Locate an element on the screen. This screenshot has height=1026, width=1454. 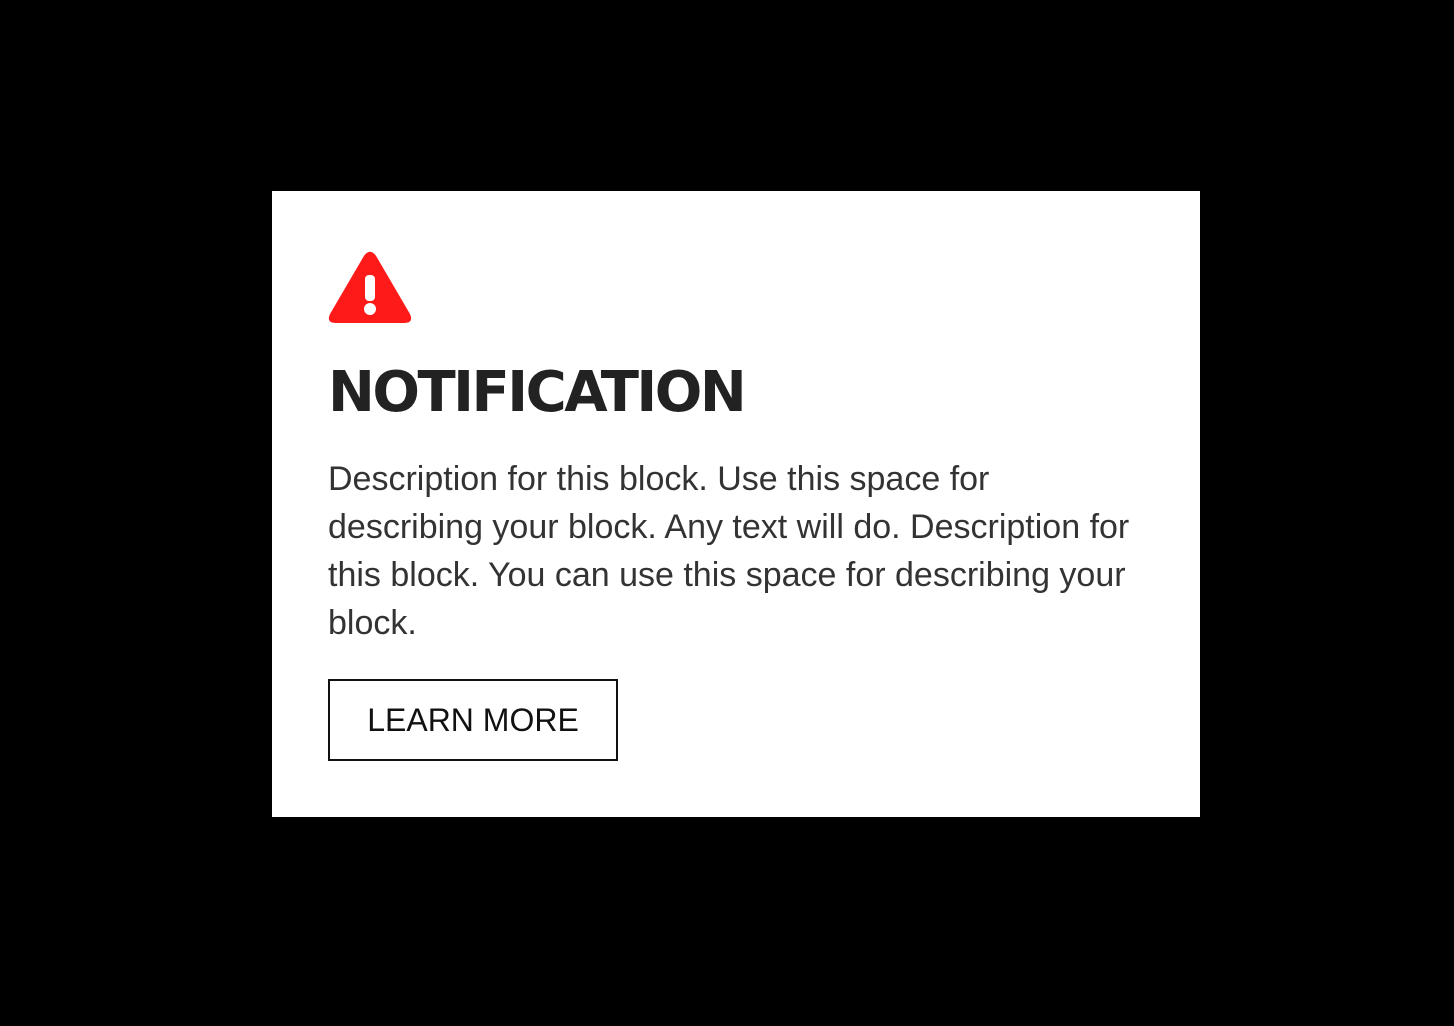
warning-triangle-icon is located at coordinates (370, 287).